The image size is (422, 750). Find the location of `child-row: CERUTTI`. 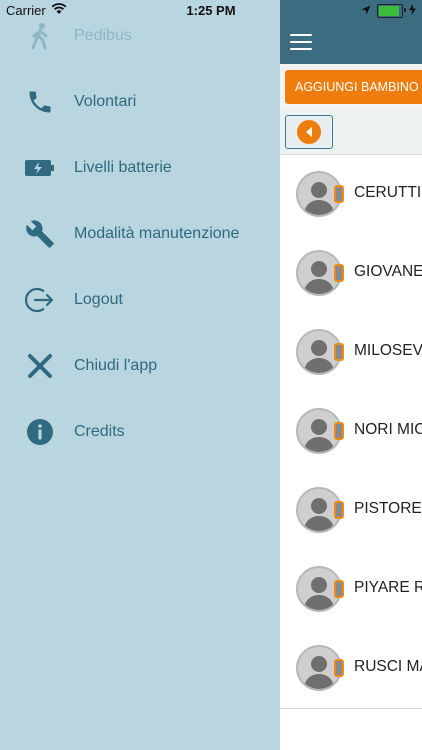

child-row: CERUTTI is located at coordinates (351, 195).